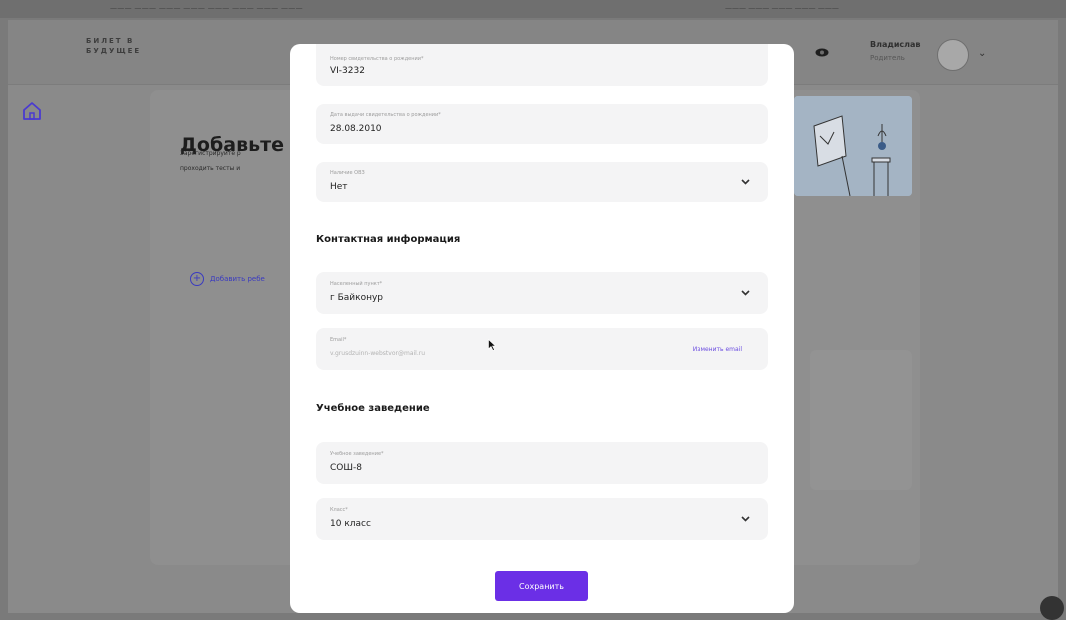 This screenshot has height=620, width=1066. I want to click on avatar, so click(953, 55).